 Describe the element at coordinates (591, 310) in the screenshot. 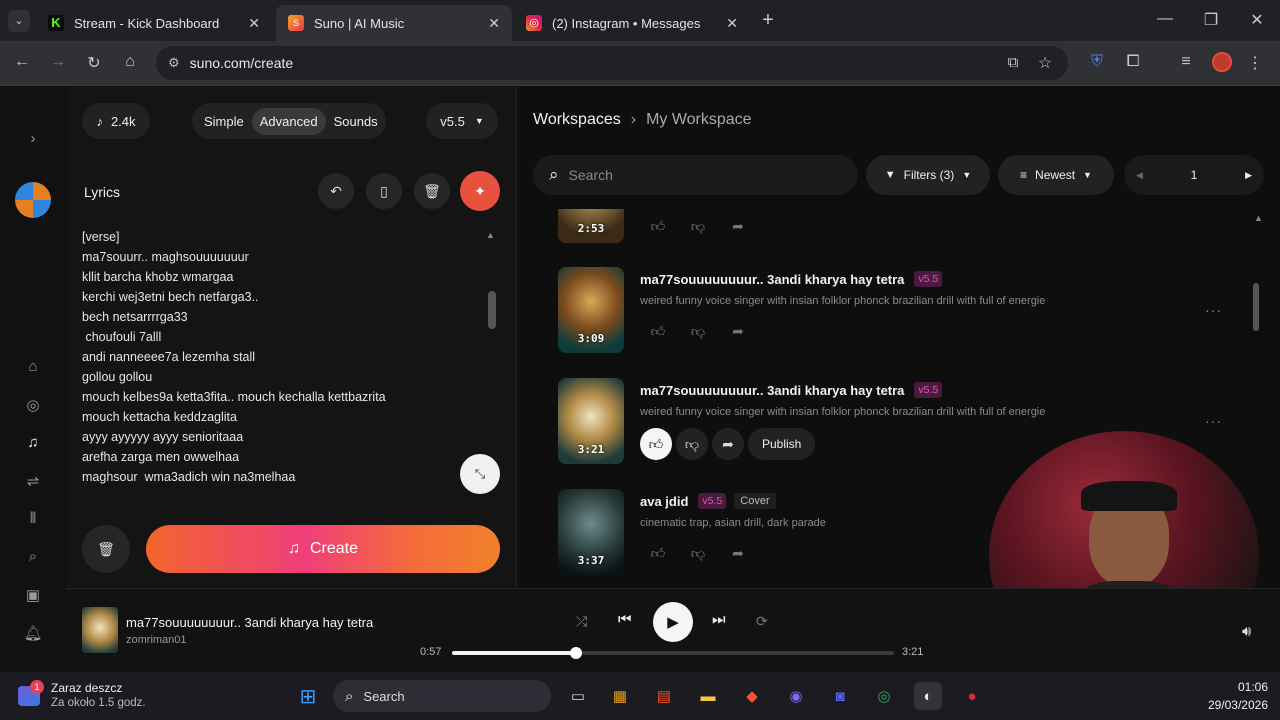

I see `song-cover: 3:09` at that location.